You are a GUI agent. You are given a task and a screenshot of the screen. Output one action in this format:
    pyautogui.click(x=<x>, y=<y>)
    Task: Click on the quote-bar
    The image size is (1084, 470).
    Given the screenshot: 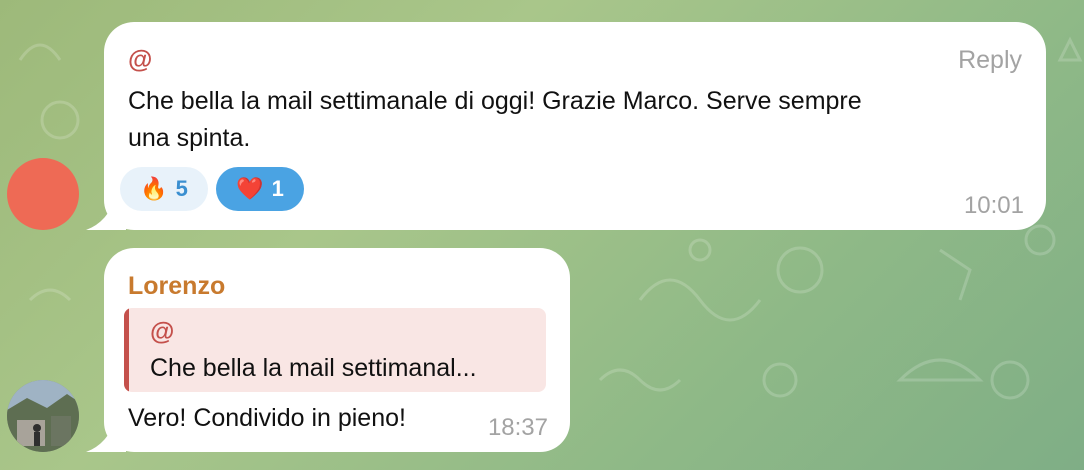 What is the action you would take?
    pyautogui.click(x=126, y=350)
    